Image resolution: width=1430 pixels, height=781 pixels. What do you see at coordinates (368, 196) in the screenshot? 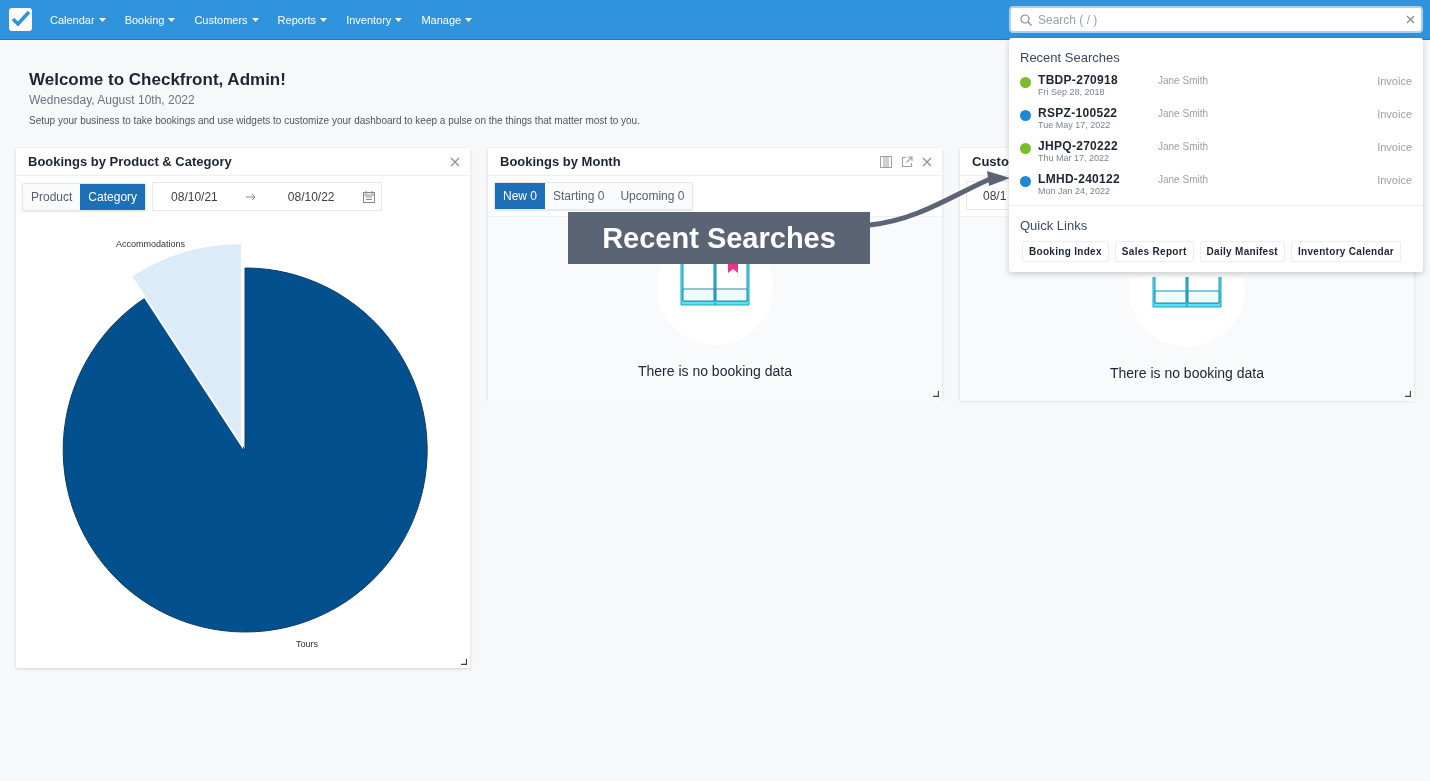
I see `calendar-icon` at bounding box center [368, 196].